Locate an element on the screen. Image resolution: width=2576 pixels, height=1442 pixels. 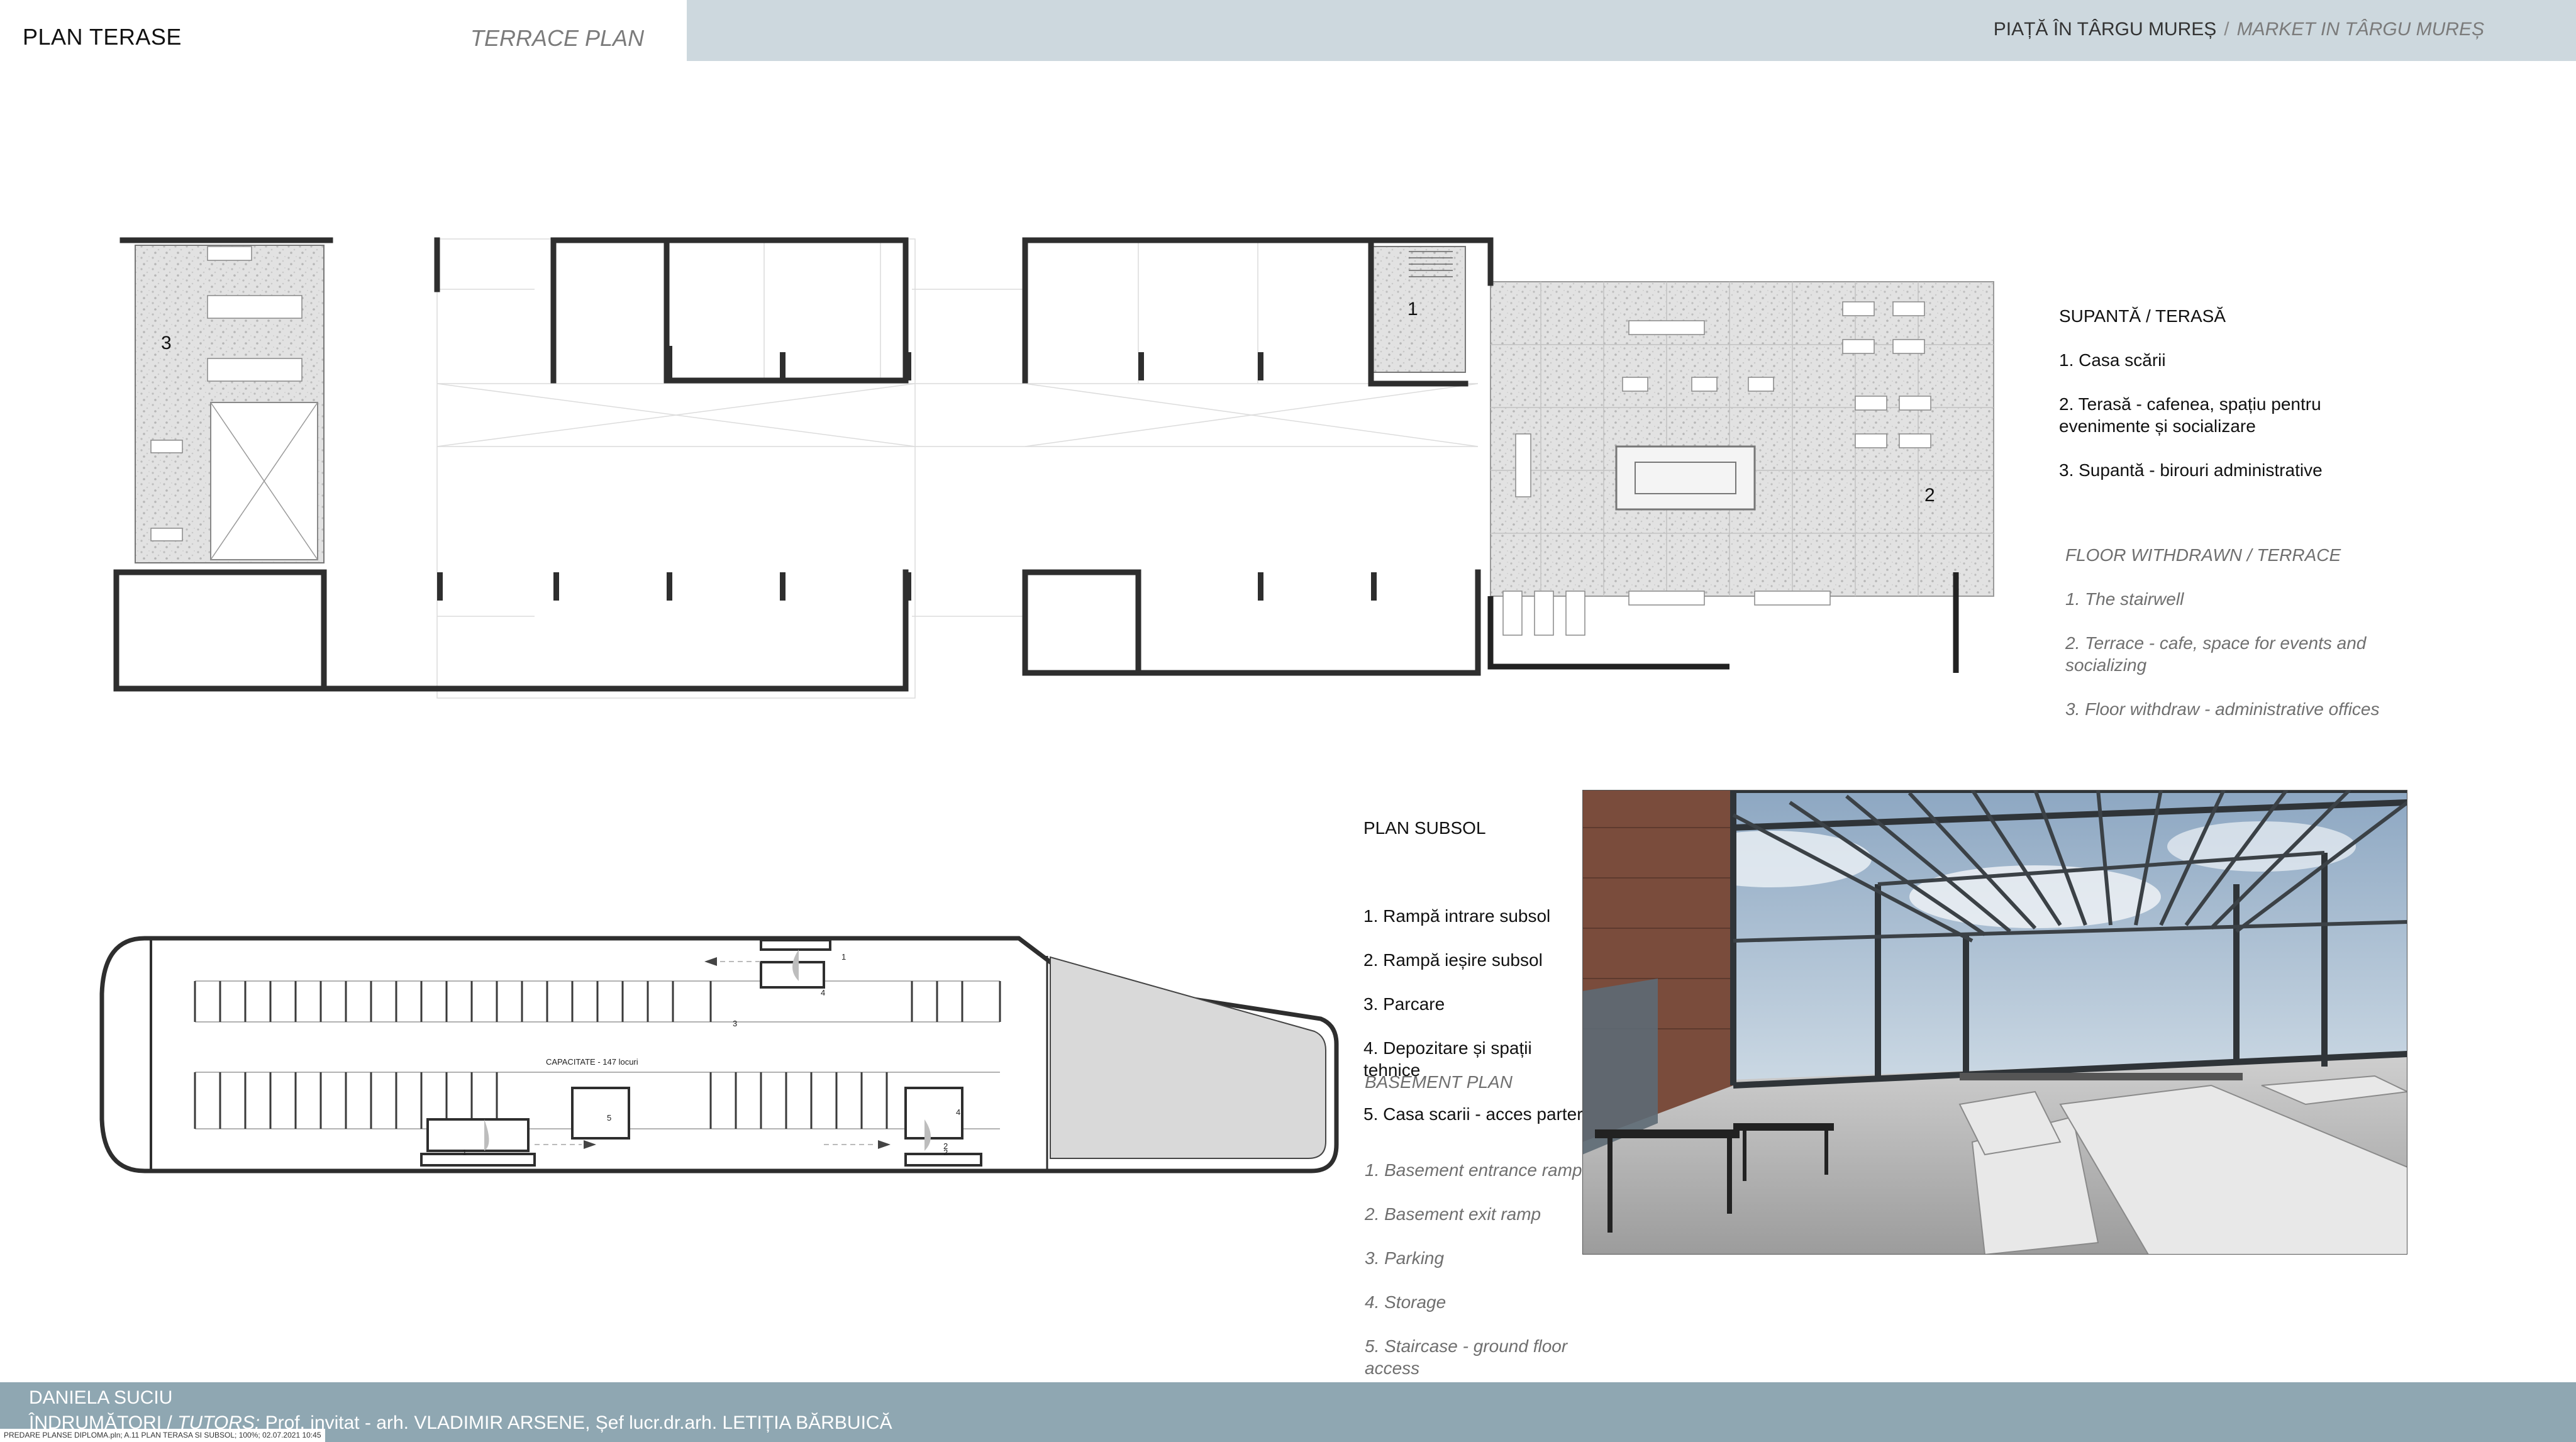
terrace-legend-ro-title: SUPANTĂ / TERASĂ is located at coordinates (2142, 316).